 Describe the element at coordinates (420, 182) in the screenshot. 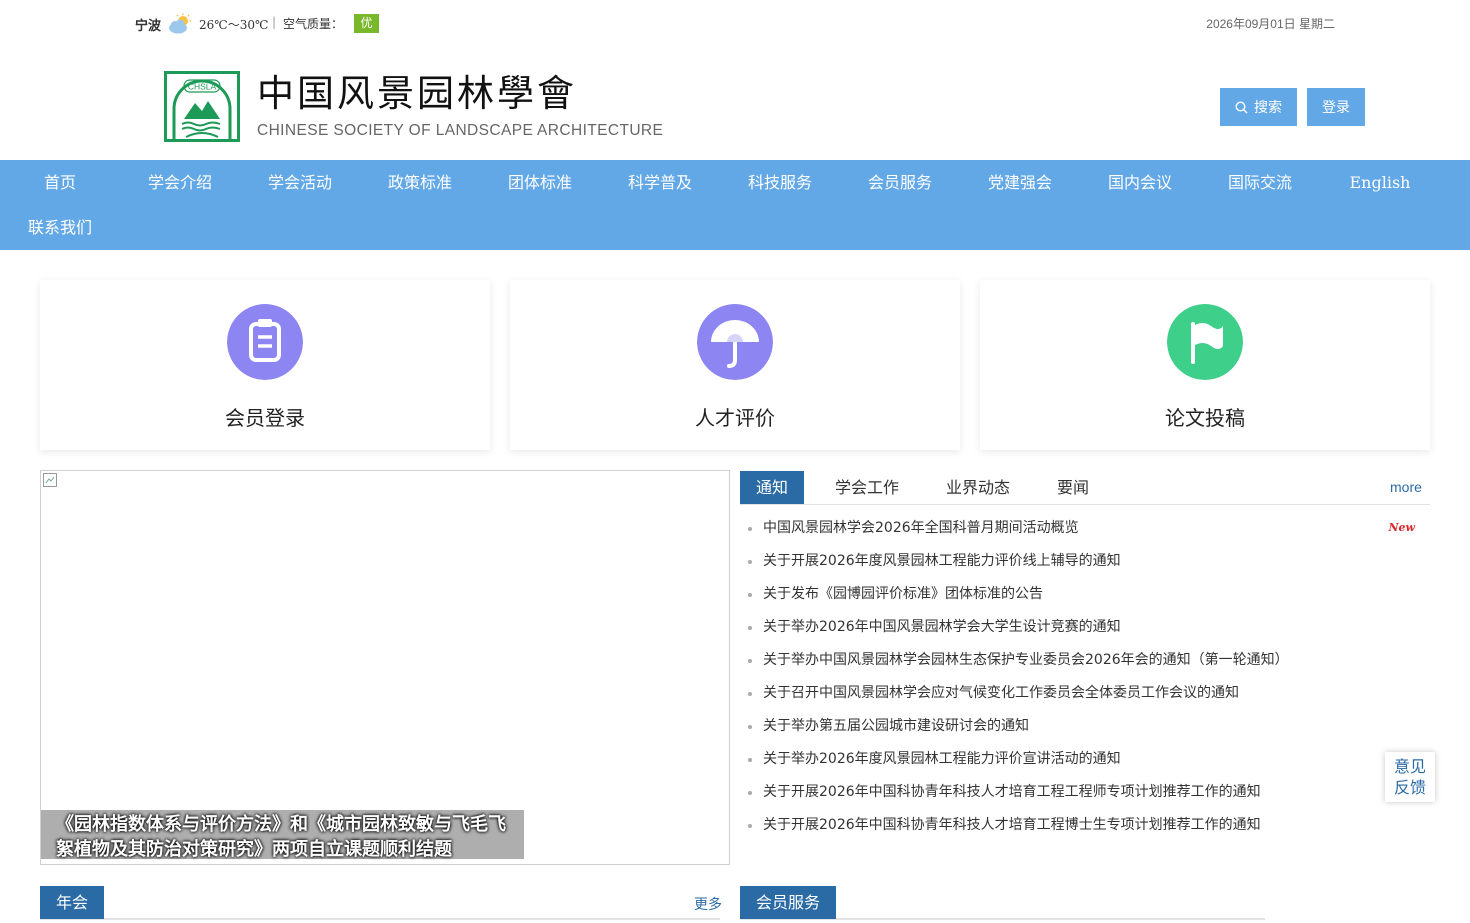

I see `nav-item-policy-standards: 政策标准` at that location.